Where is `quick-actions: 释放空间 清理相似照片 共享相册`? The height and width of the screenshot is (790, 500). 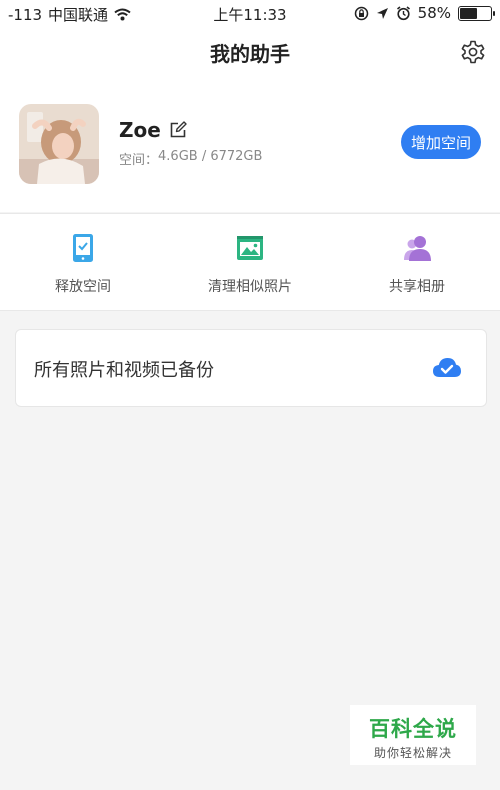 quick-actions: 释放空间 清理相似照片 共享相册 is located at coordinates (250, 262).